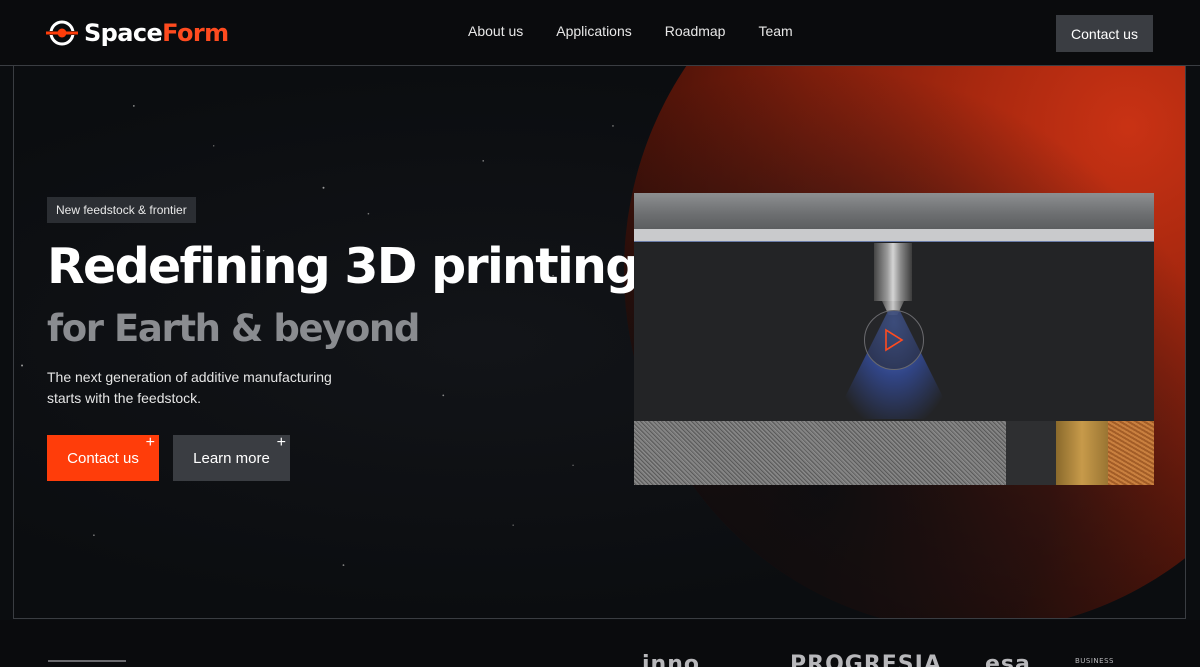 The width and height of the screenshot is (1200, 667). I want to click on nav-links: About us Applications Roadmap Team, so click(647, 31).